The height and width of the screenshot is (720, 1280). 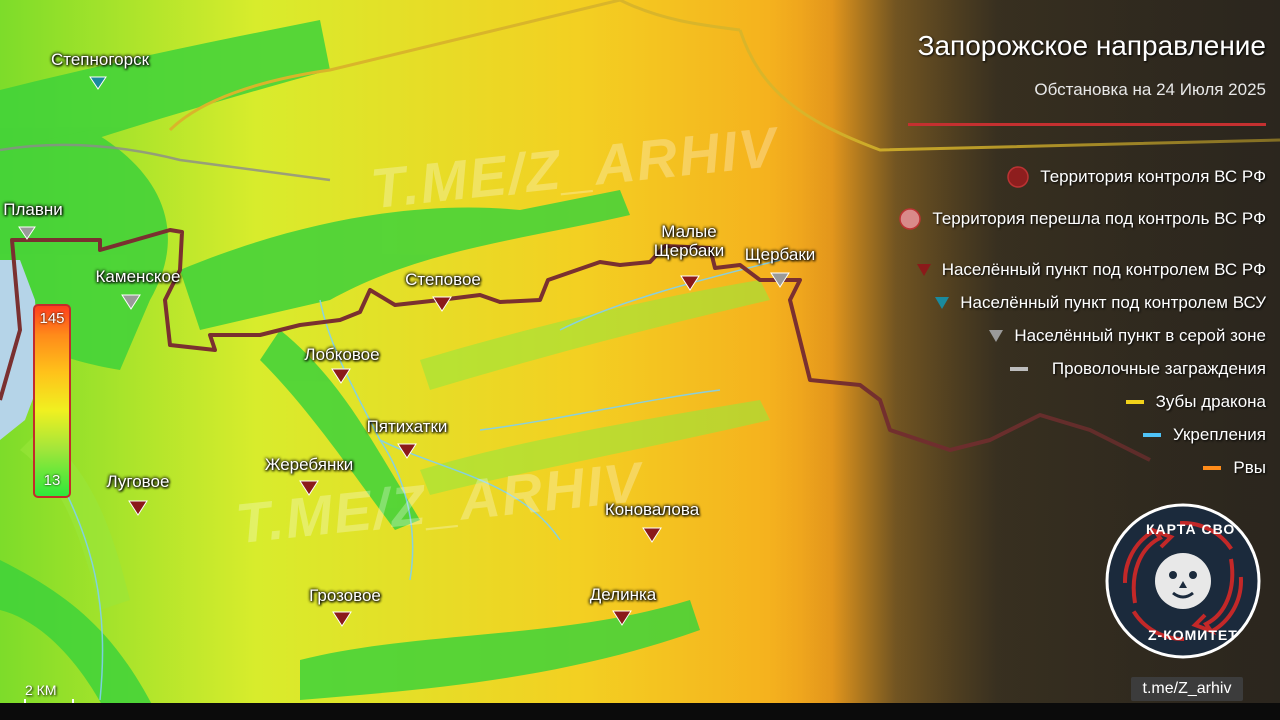 What do you see at coordinates (1153, 176) in the screenshot?
I see `legend-label: Территория контроля ВС РФ` at bounding box center [1153, 176].